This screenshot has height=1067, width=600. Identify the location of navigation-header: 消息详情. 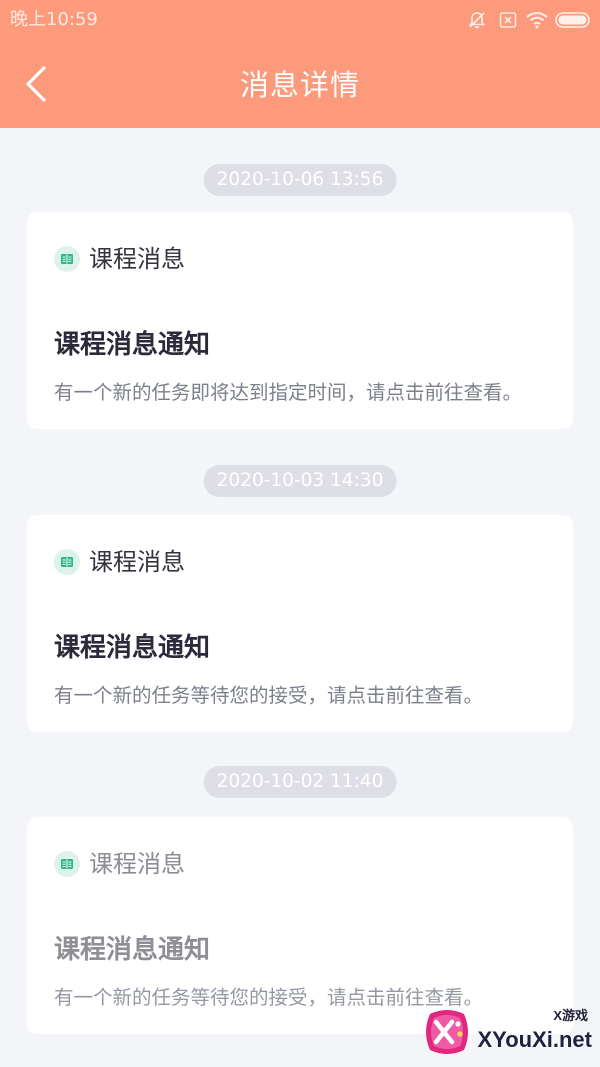
(300, 84).